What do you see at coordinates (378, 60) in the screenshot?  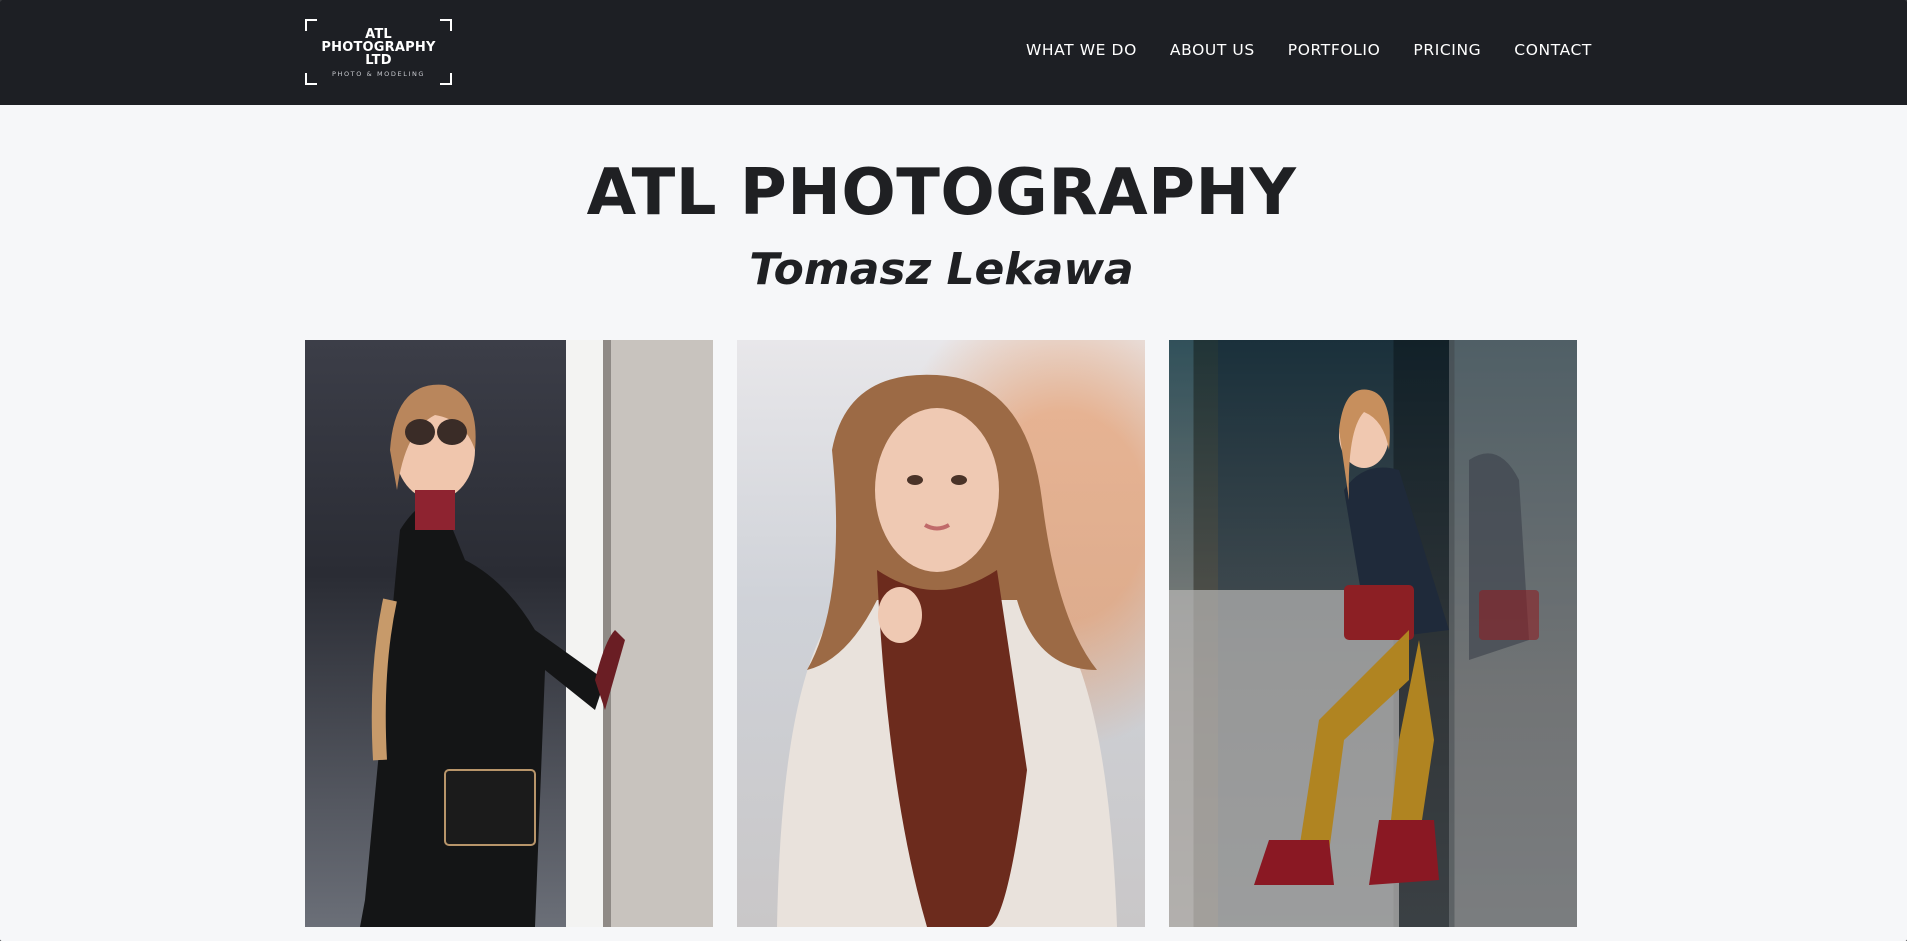 I see `logo-text-line3: LTD` at bounding box center [378, 60].